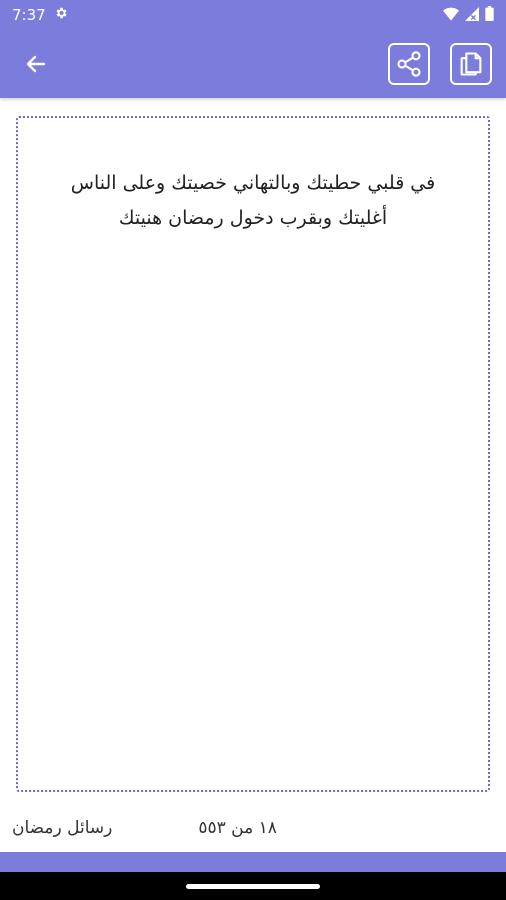 The width and height of the screenshot is (506, 900). Describe the element at coordinates (62, 828) in the screenshot. I see `category-label: رسائل رمضان` at that location.